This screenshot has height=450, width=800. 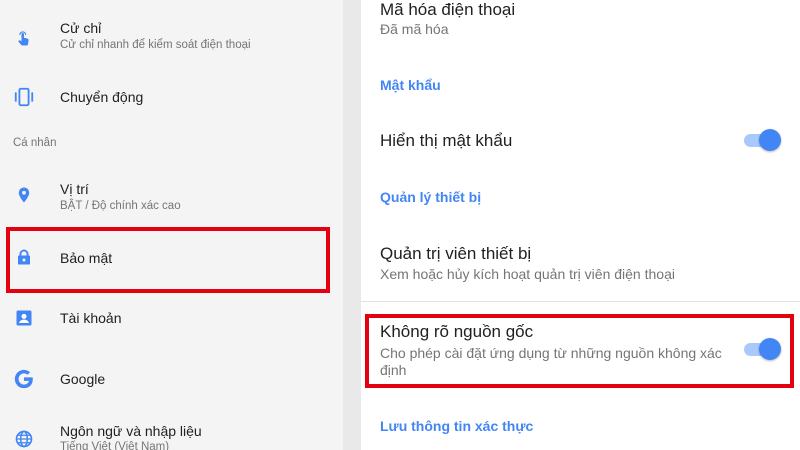 I want to click on account-icon, so click(x=24, y=318).